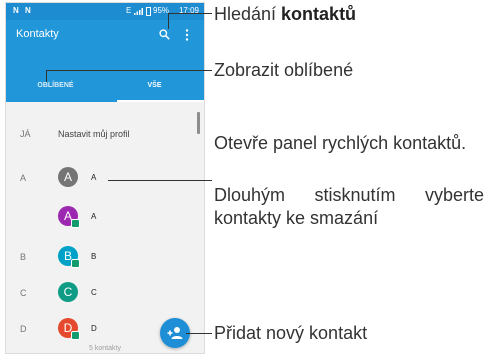  Describe the element at coordinates (248, 14) in the screenshot. I see `annotation-search-text: Hledání` at that location.